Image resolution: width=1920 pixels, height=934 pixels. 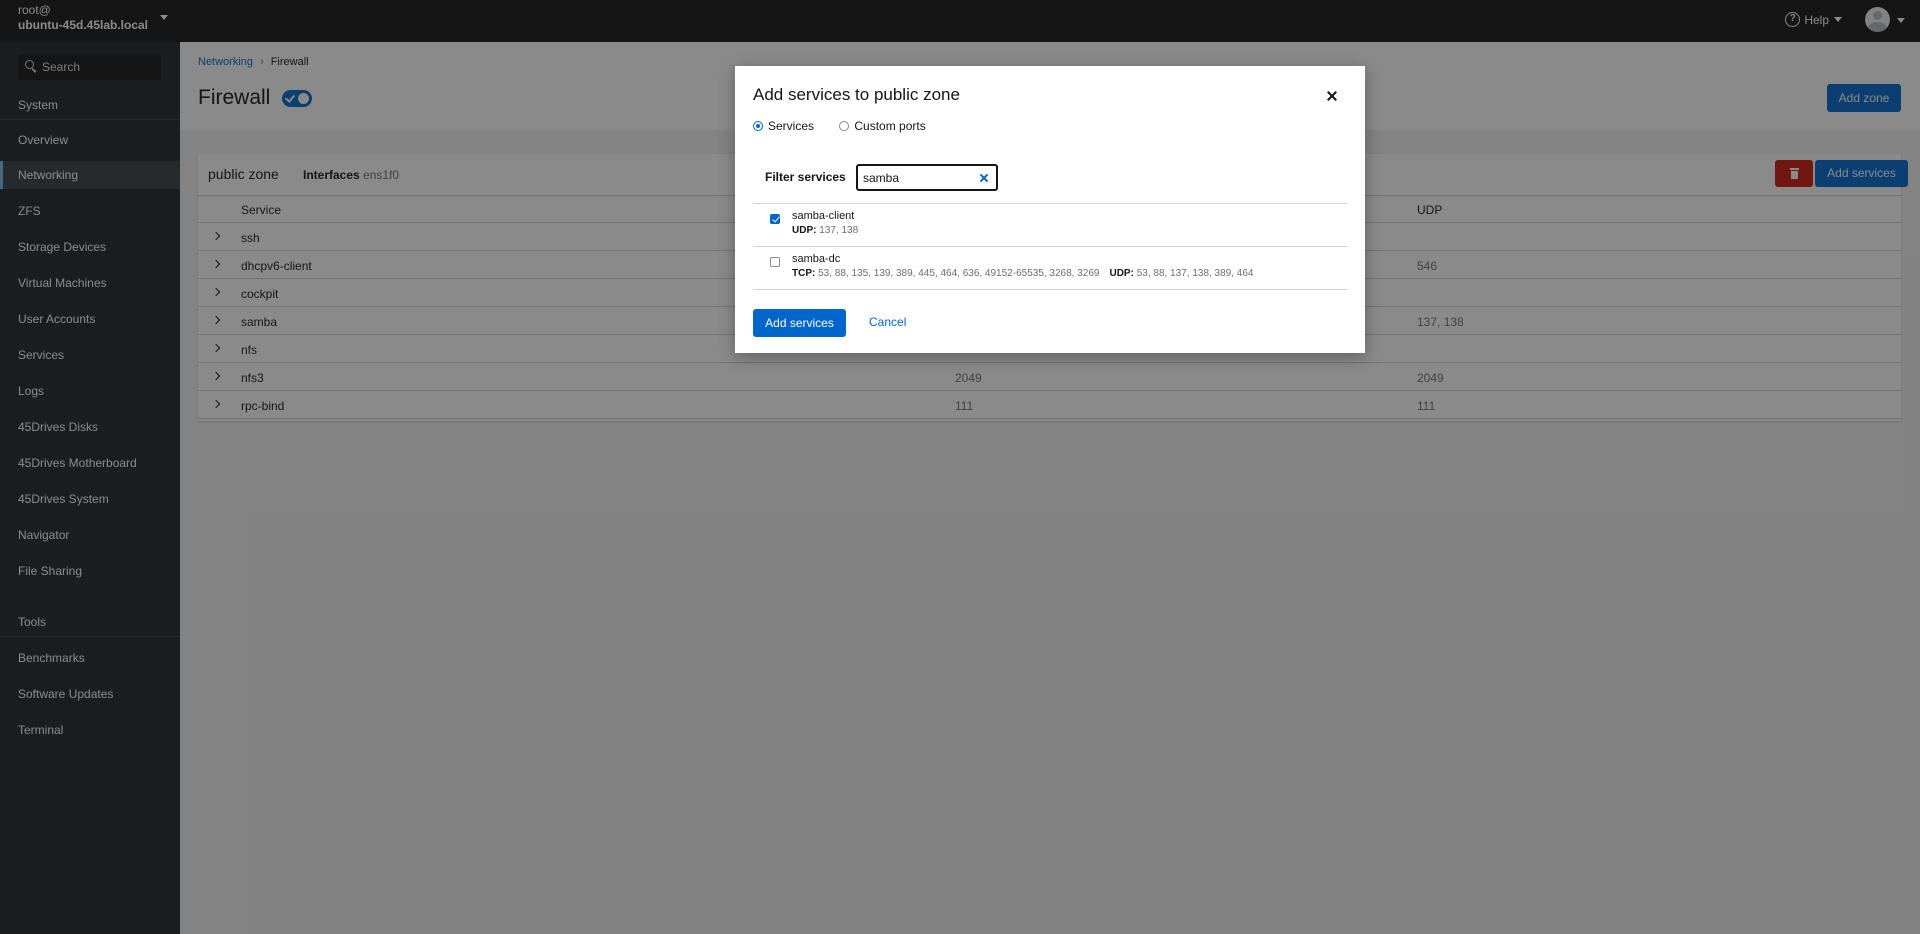 I want to click on list-item: samba-client UDP: 137, 138, so click(x=1050, y=225).